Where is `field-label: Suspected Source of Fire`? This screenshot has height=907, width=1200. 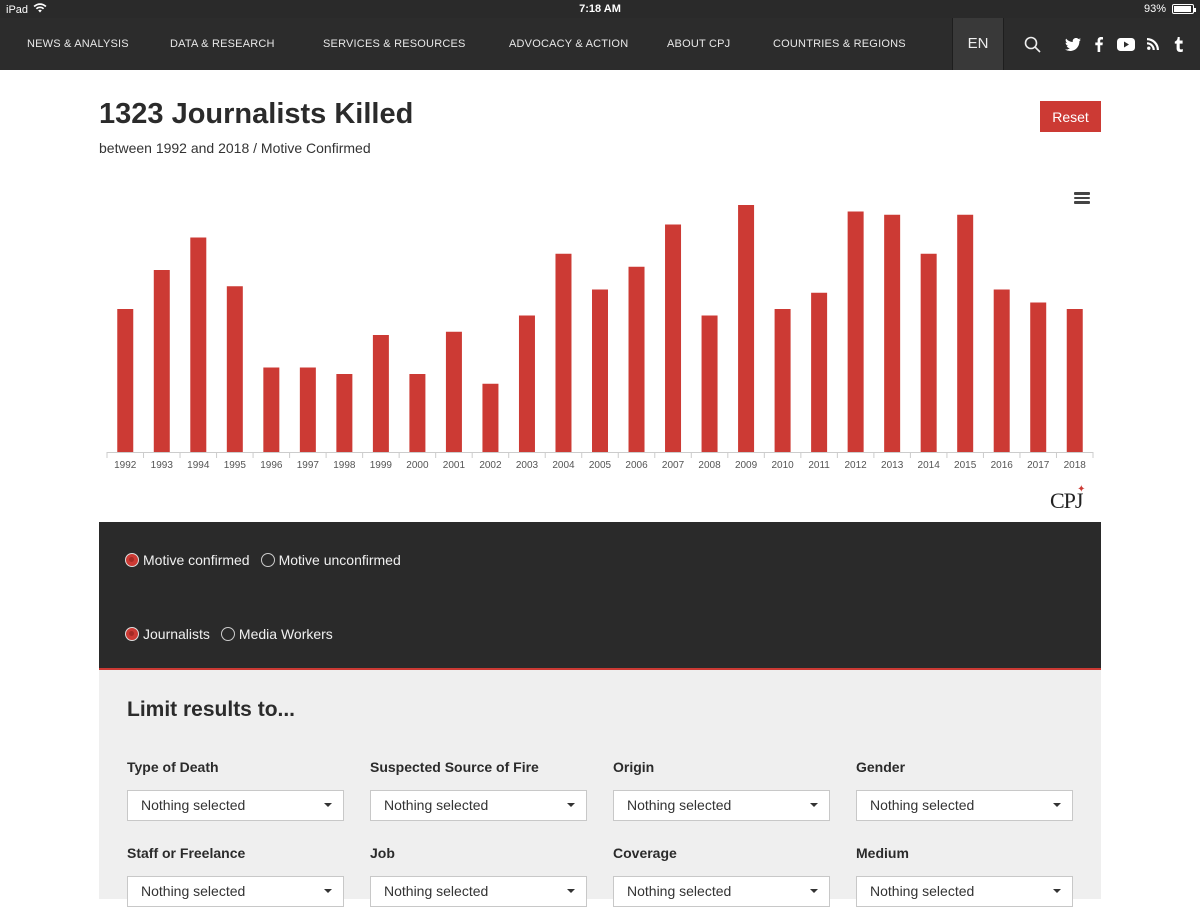 field-label: Suspected Source of Fire is located at coordinates (454, 767).